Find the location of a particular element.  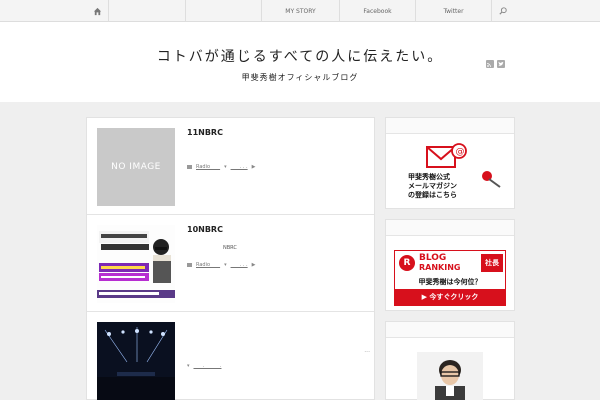

nav-item-my-story: MY STORY is located at coordinates (300, 11).